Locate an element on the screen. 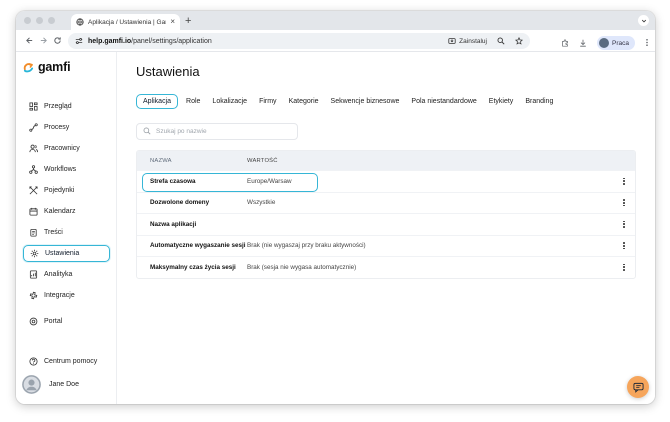  sidebar-item-ustawienia: Ustawienia is located at coordinates (66, 253).